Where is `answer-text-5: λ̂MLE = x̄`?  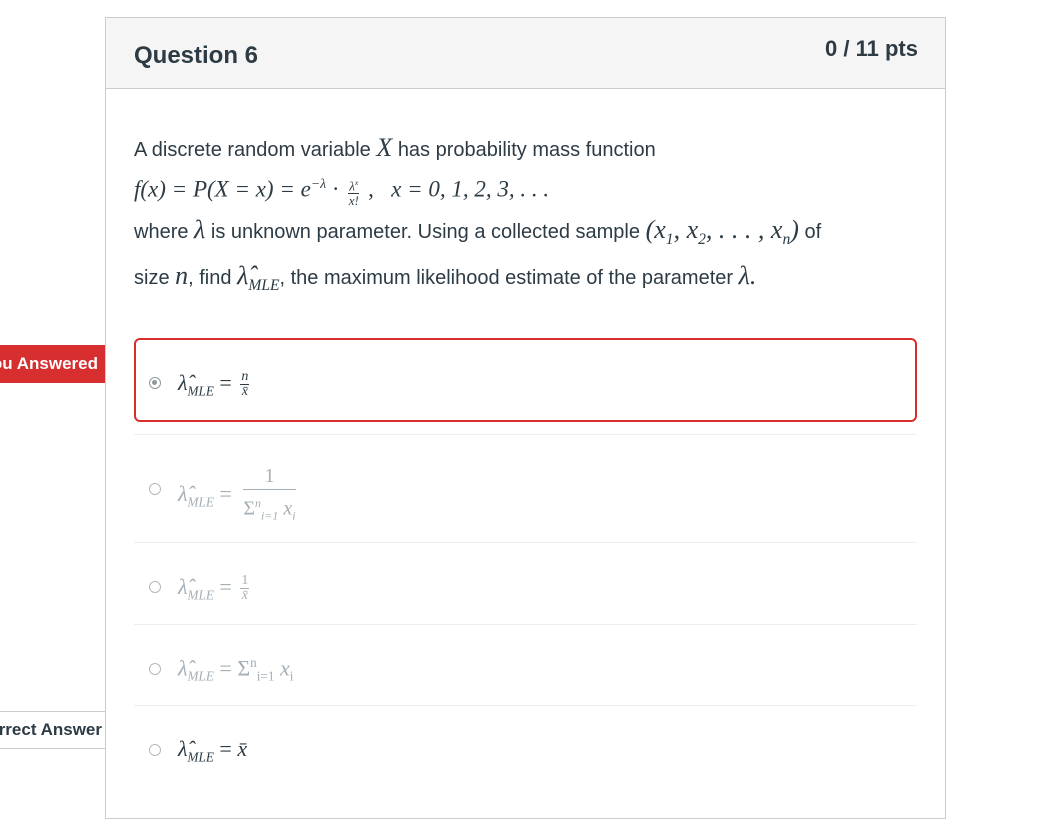
answer-text-5: λ̂MLE = x̄ is located at coordinates (213, 750).